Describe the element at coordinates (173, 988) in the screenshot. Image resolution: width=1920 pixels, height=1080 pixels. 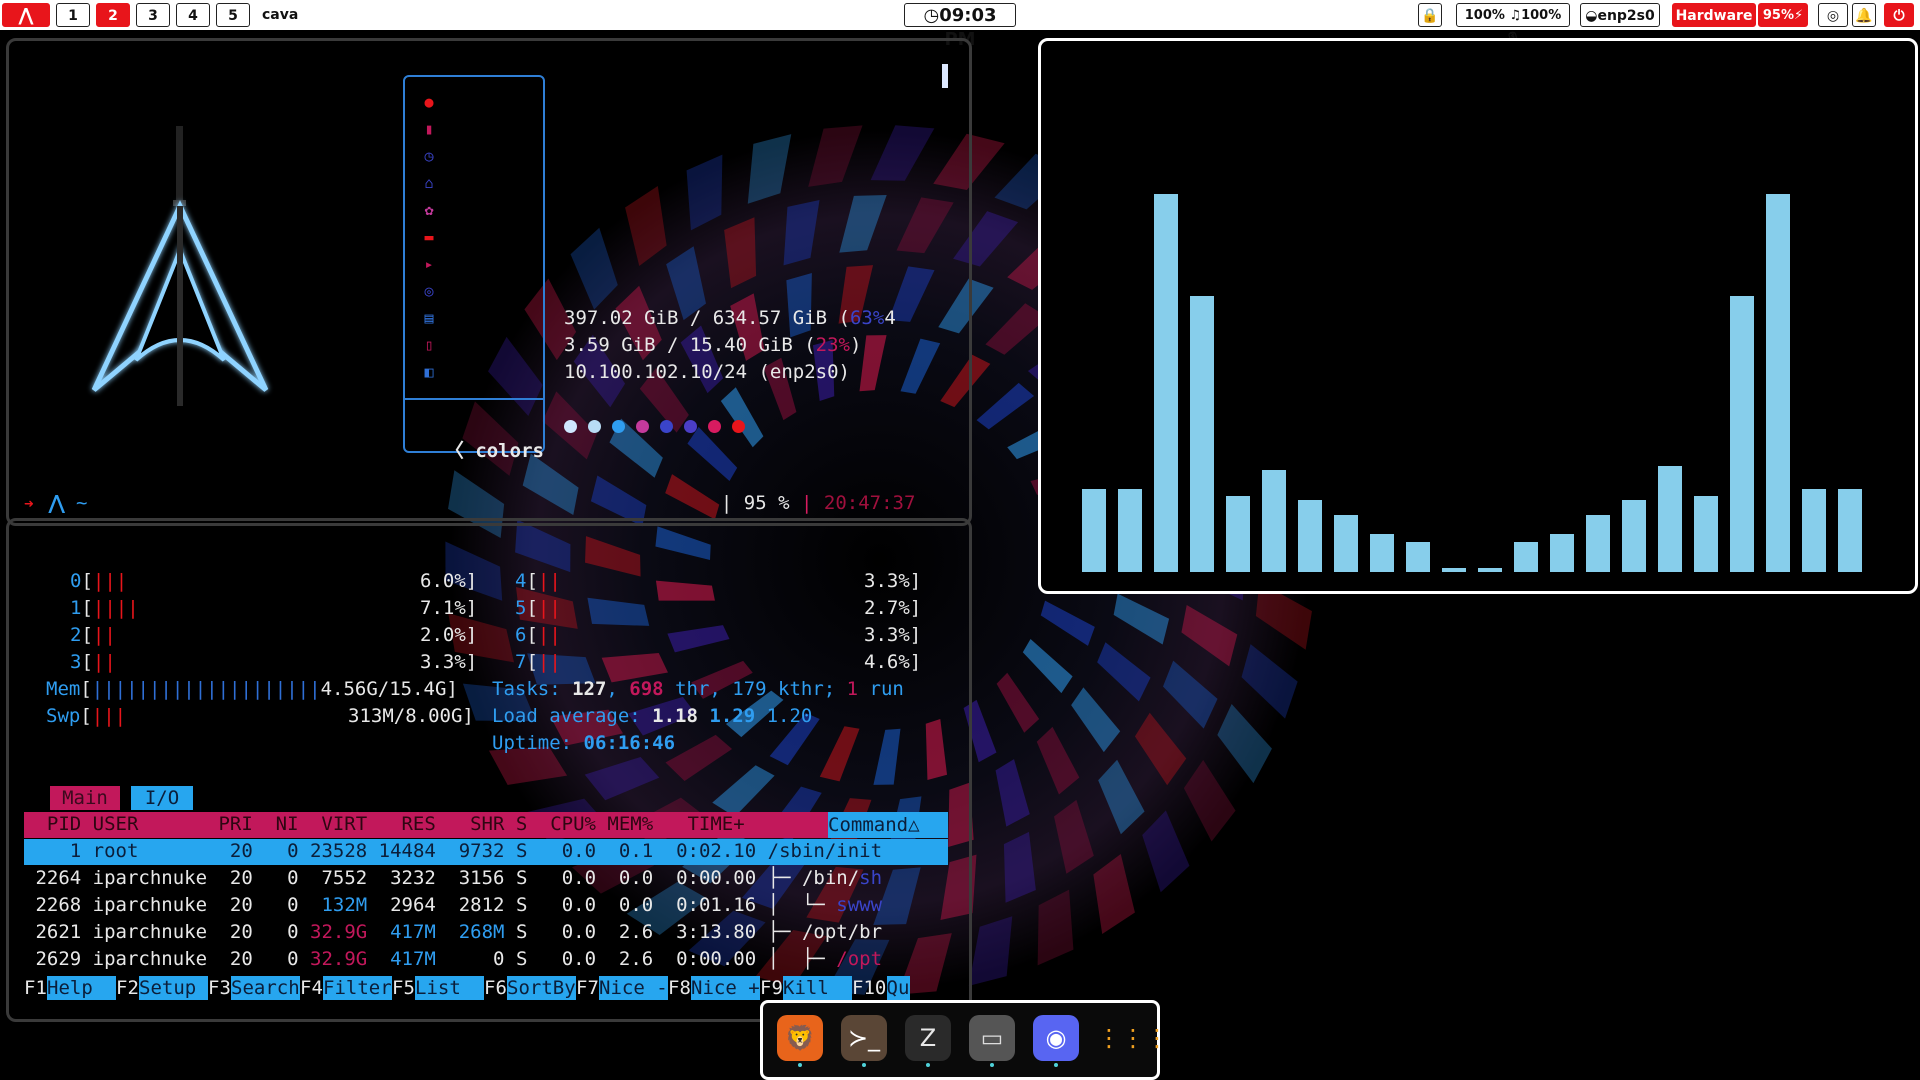
I see `fkey-label: Setup` at that location.